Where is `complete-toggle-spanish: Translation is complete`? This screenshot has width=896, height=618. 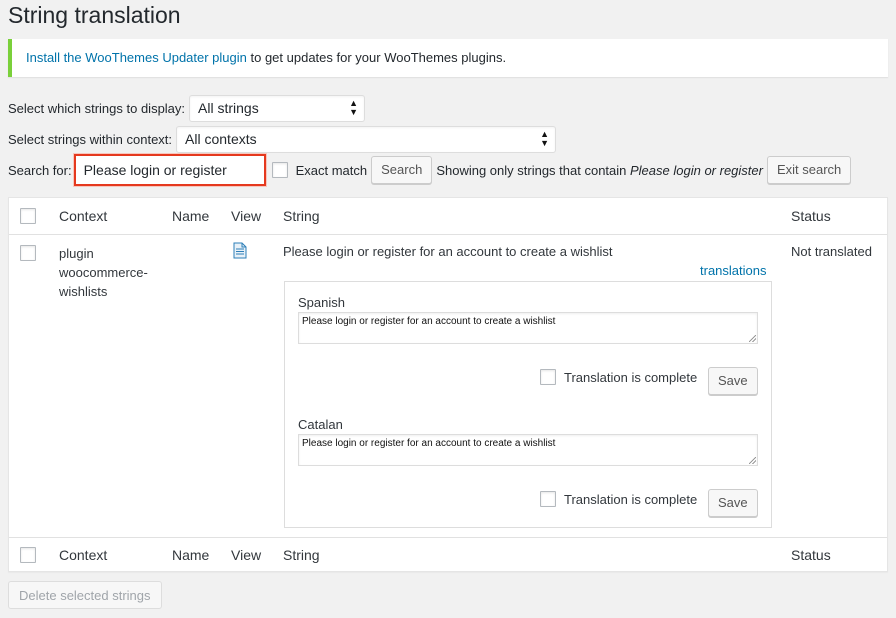 complete-toggle-spanish: Translation is complete is located at coordinates (618, 377).